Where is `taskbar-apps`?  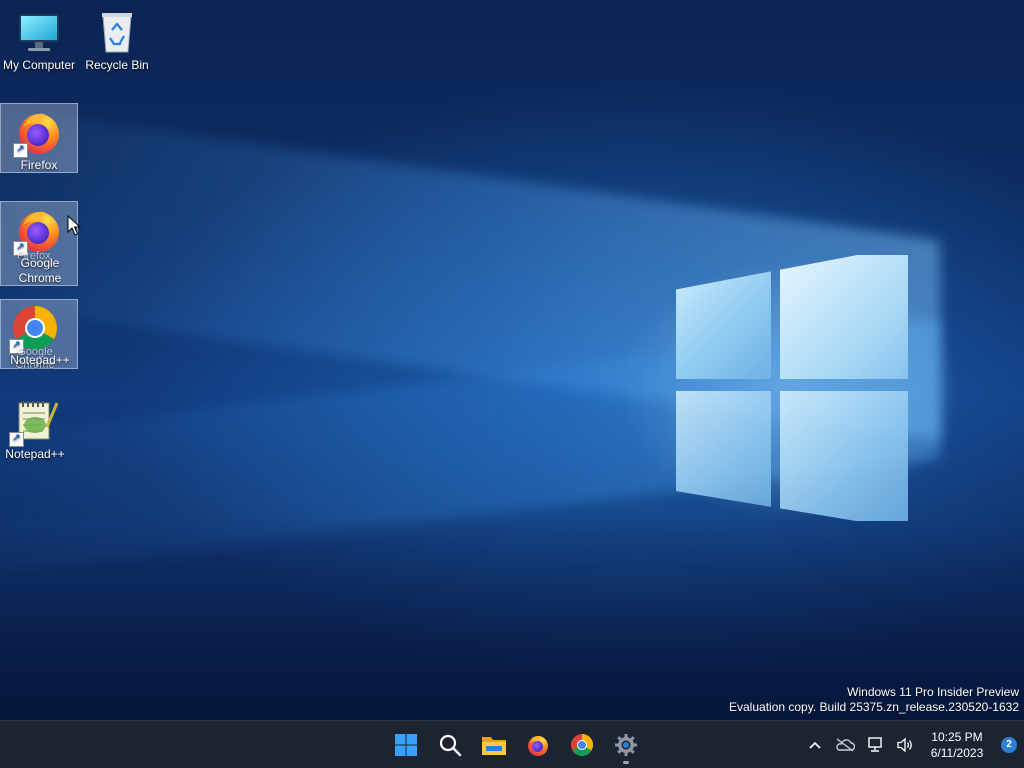
taskbar-apps is located at coordinates (516, 744).